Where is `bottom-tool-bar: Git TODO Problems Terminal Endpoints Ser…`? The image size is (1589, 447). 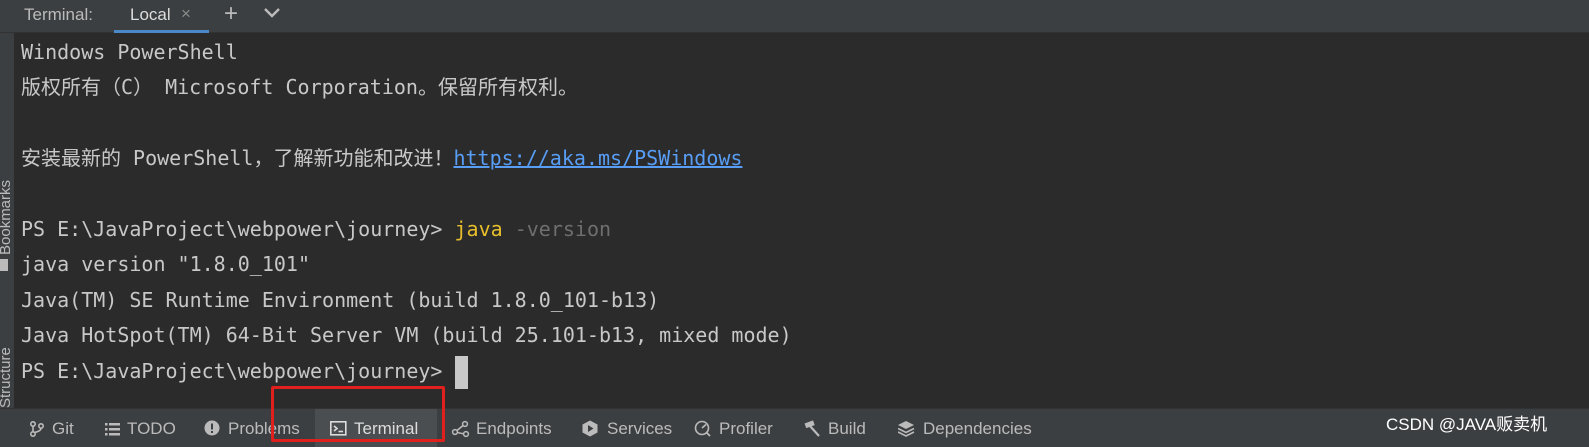
bottom-tool-bar: Git TODO Problems Terminal Endpoints Ser… is located at coordinates (794, 427).